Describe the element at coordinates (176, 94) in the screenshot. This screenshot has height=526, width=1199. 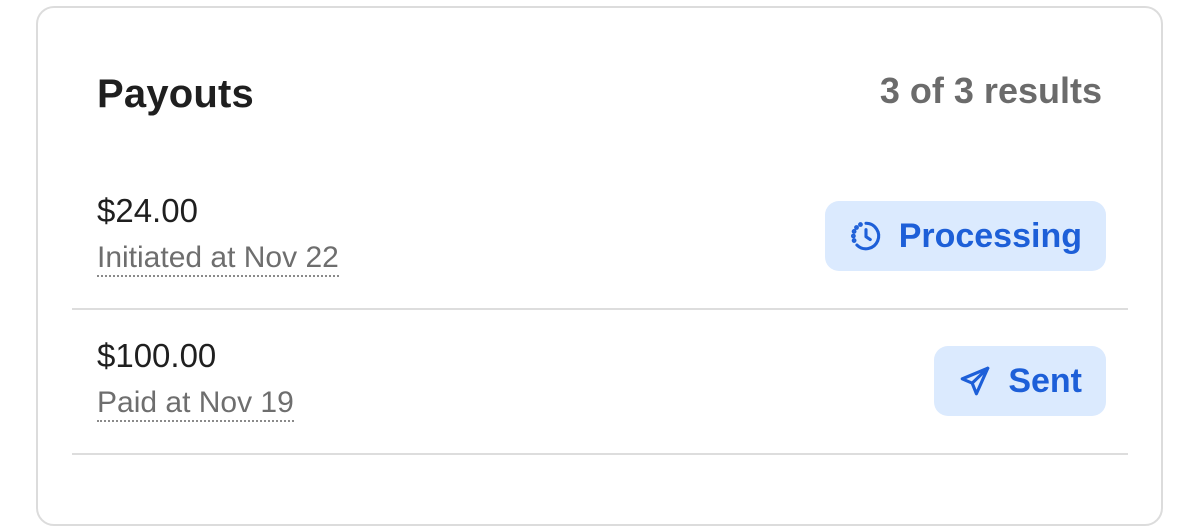
I see `card-title: Payouts` at that location.